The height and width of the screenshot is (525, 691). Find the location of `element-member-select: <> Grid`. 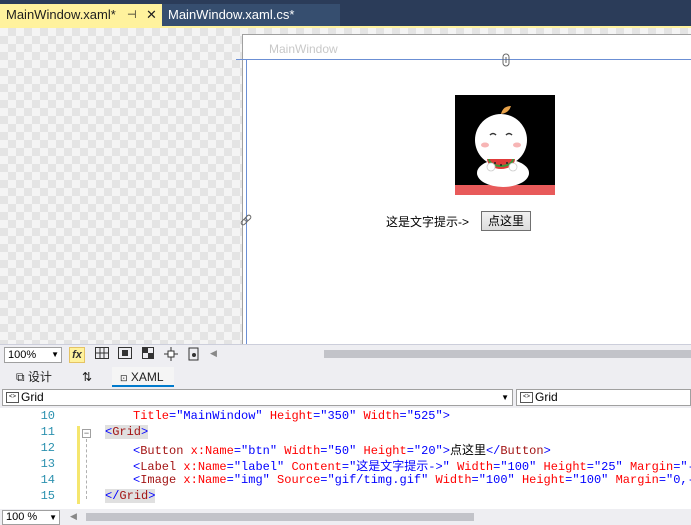

element-member-select: <> Grid is located at coordinates (603, 397).